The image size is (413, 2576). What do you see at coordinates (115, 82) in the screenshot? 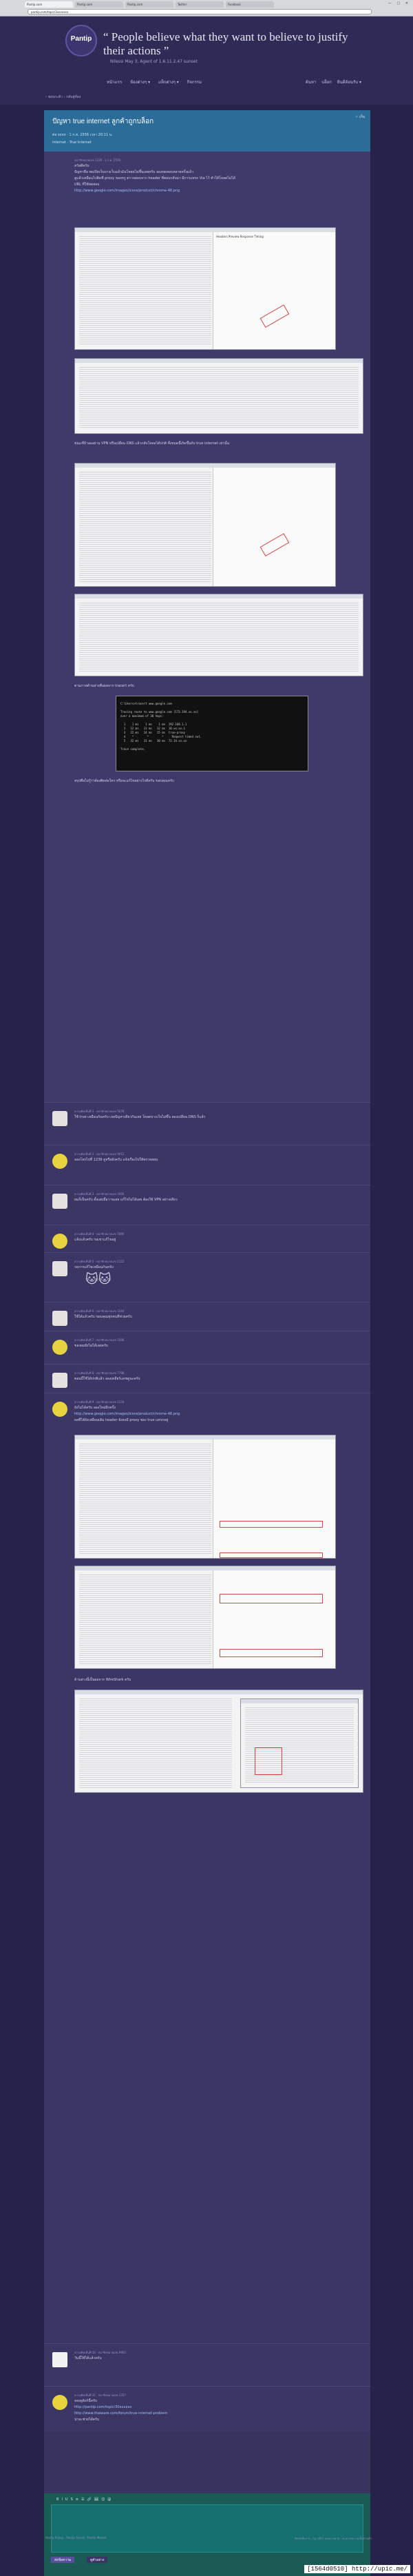
I see `nav-home: หน้าแรก` at bounding box center [115, 82].